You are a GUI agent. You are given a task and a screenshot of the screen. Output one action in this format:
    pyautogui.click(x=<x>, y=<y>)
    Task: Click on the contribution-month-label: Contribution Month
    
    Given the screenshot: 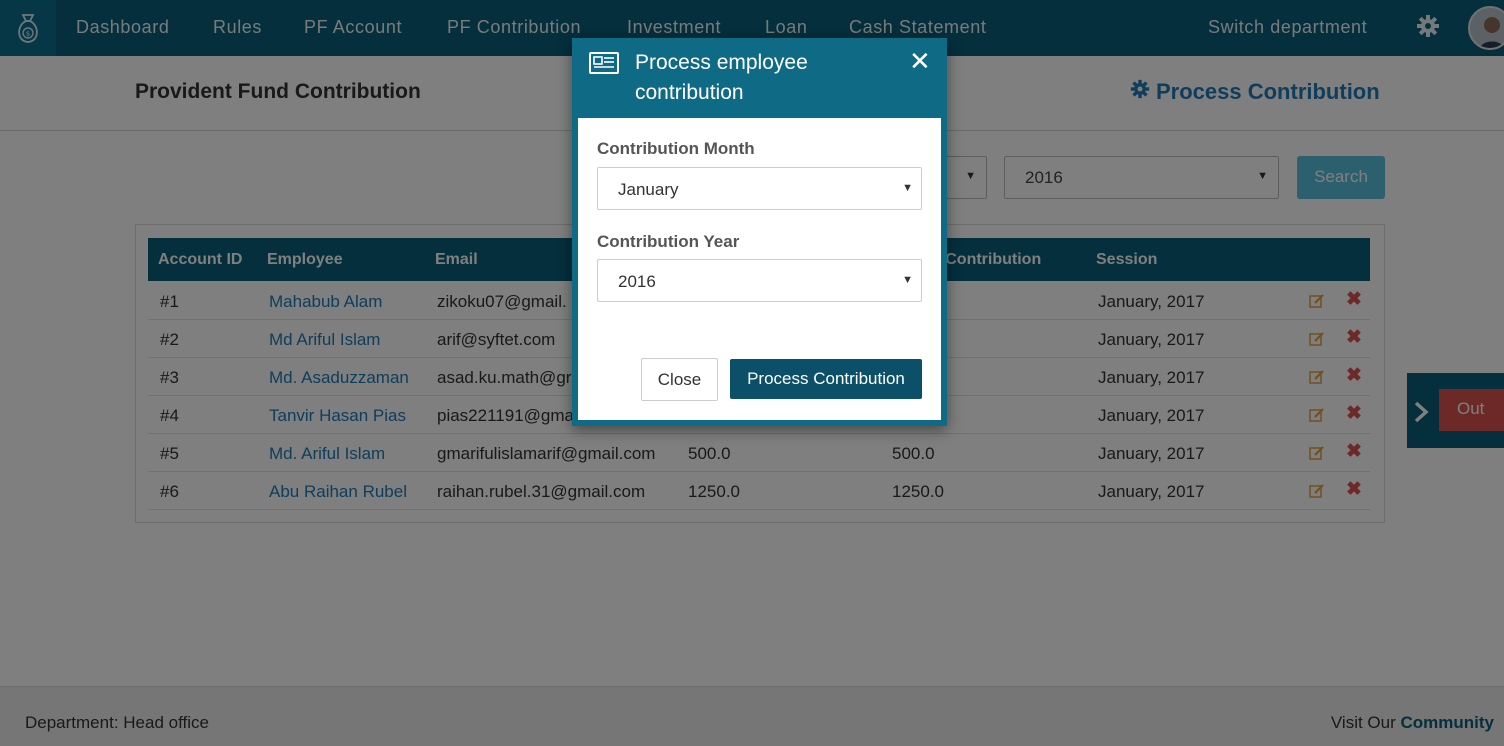 What is the action you would take?
    pyautogui.click(x=676, y=148)
    